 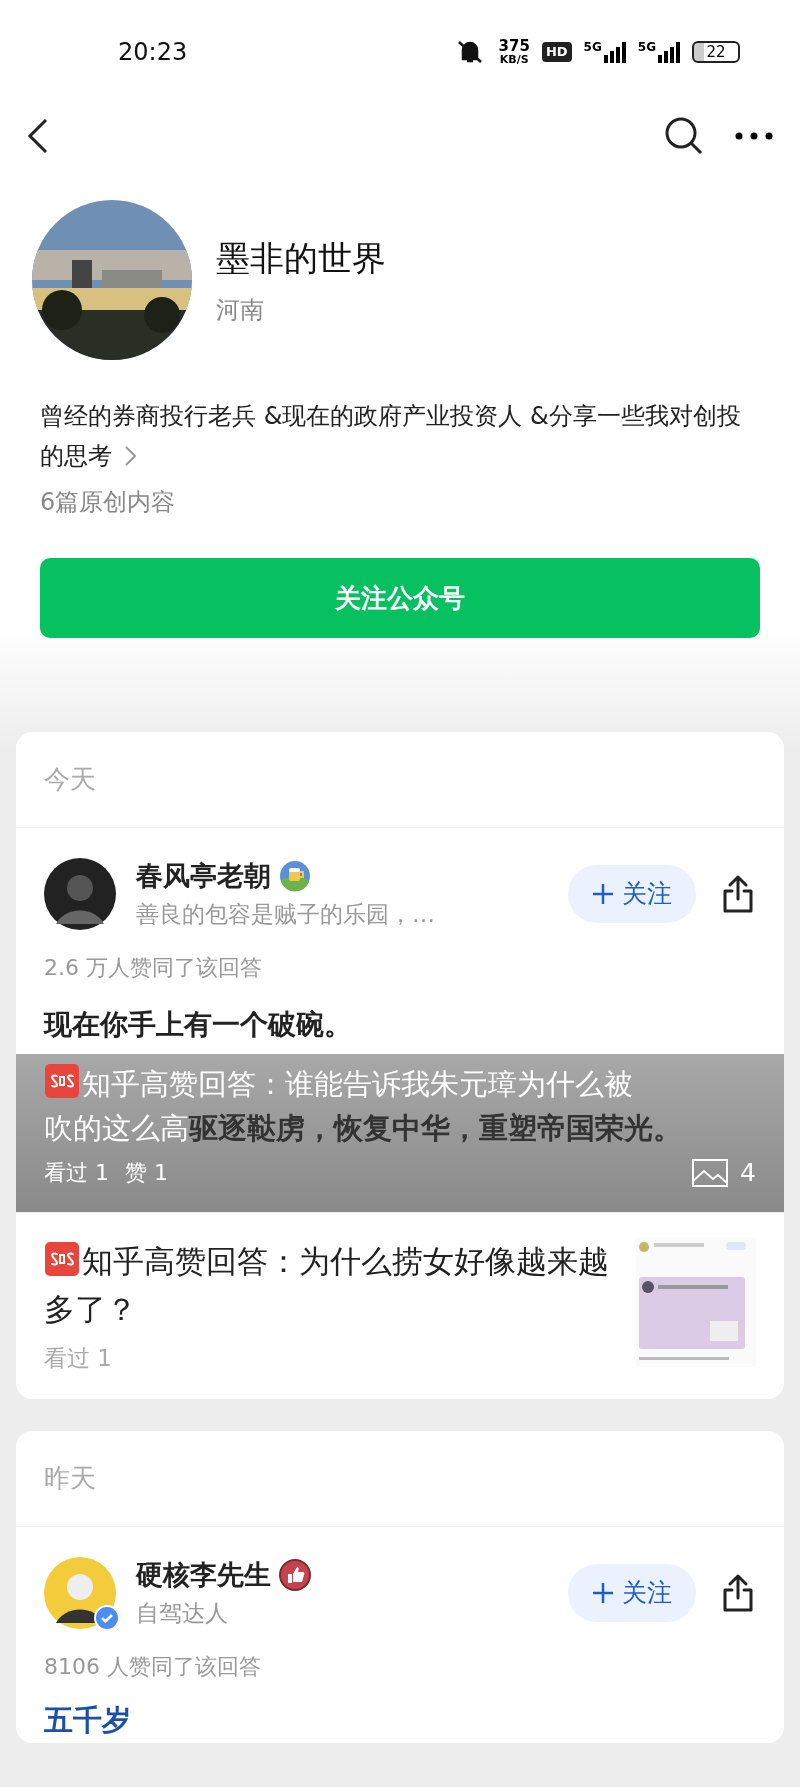 What do you see at coordinates (514, 59) in the screenshot?
I see `speed-unit: KB/S` at bounding box center [514, 59].